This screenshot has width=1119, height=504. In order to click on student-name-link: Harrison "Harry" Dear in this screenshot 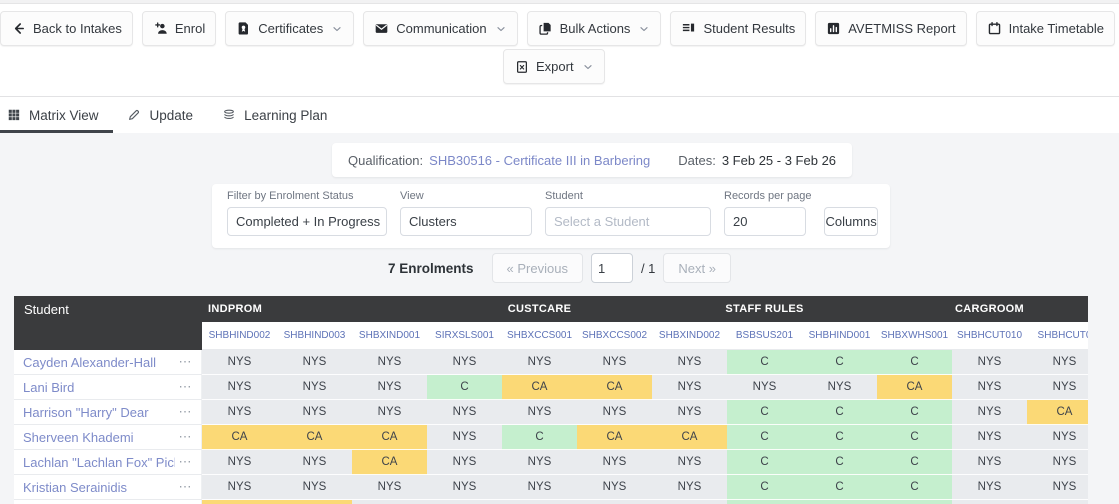, I will do `click(86, 412)`.